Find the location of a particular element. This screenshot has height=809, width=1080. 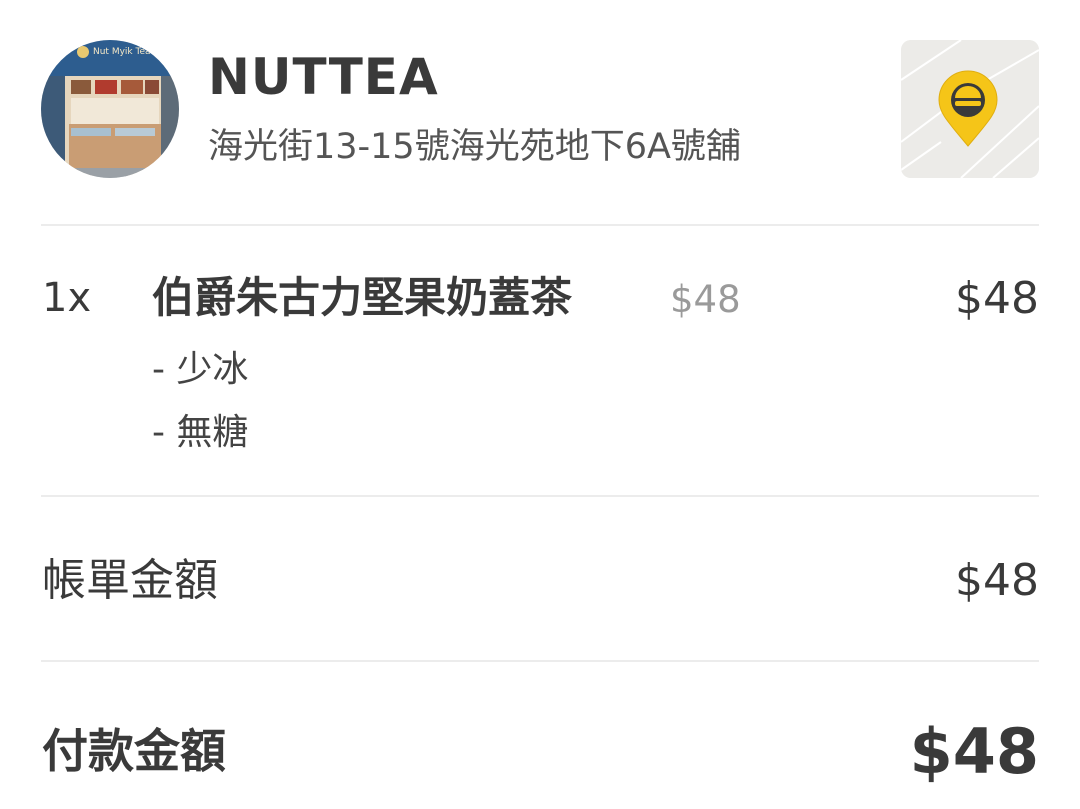

item-option-ice: - 少冰 is located at coordinates (200, 369).